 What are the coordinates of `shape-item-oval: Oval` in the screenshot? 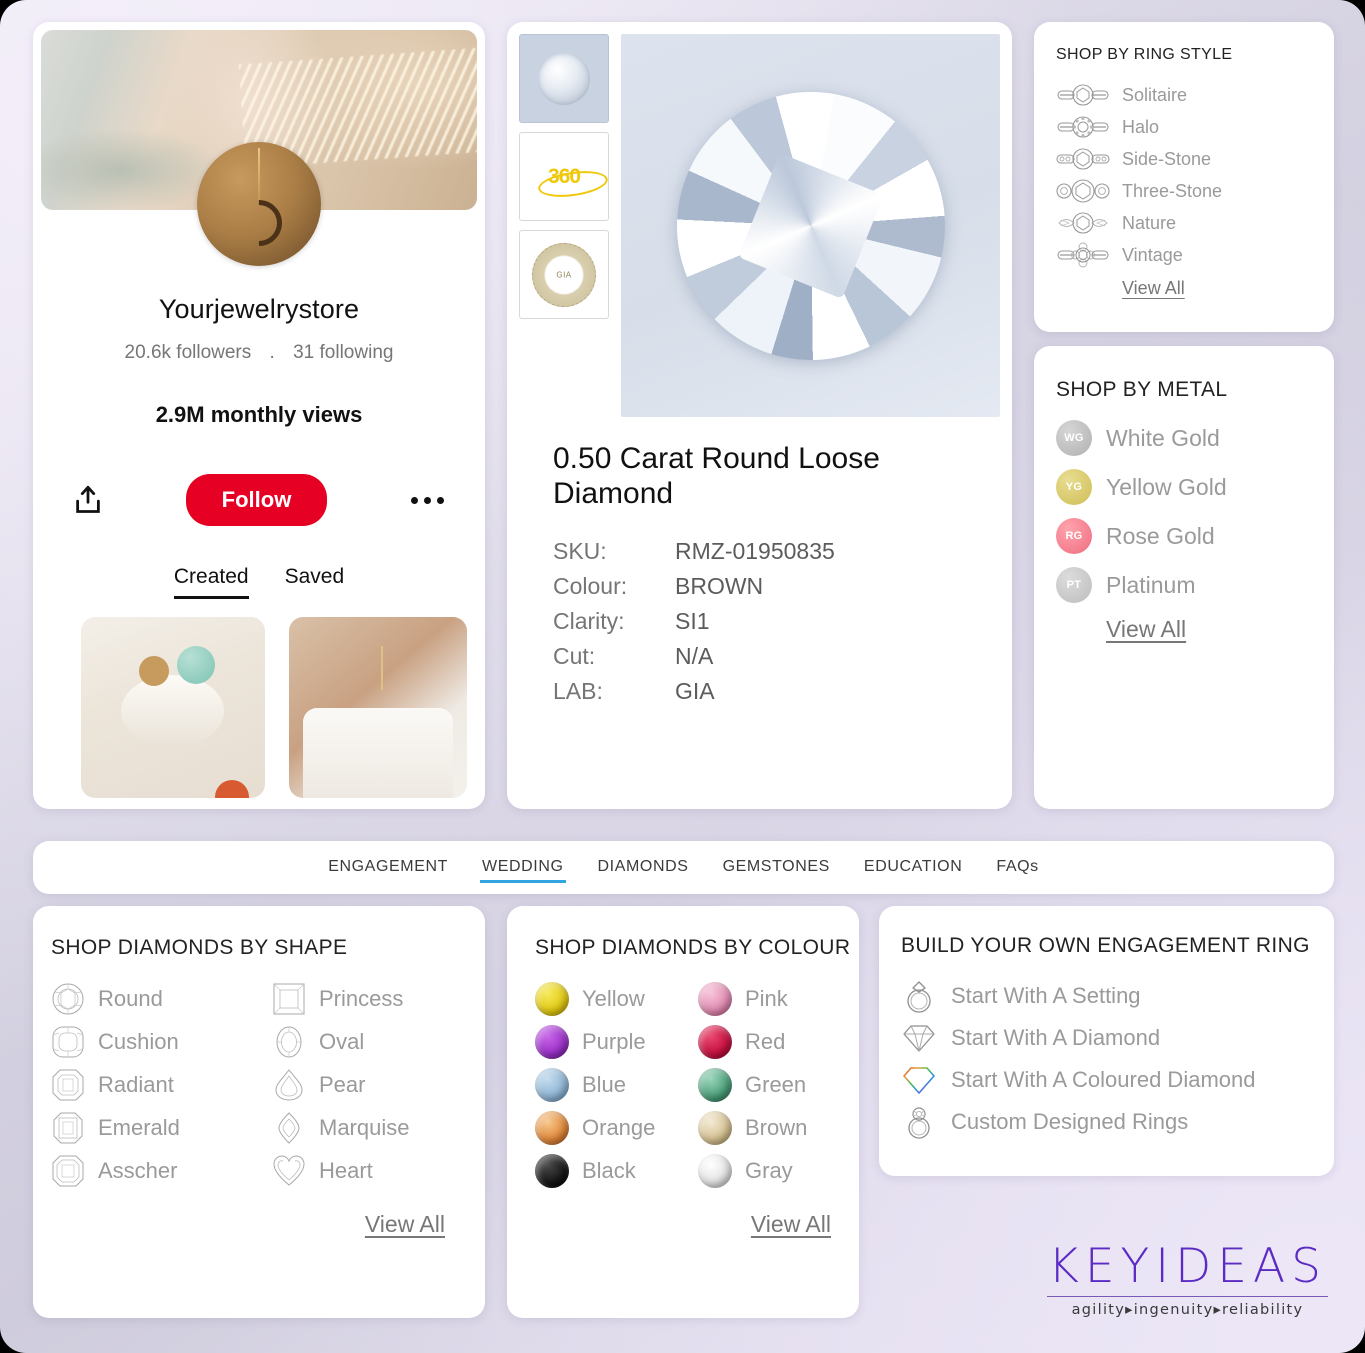 It's located at (378, 1042).